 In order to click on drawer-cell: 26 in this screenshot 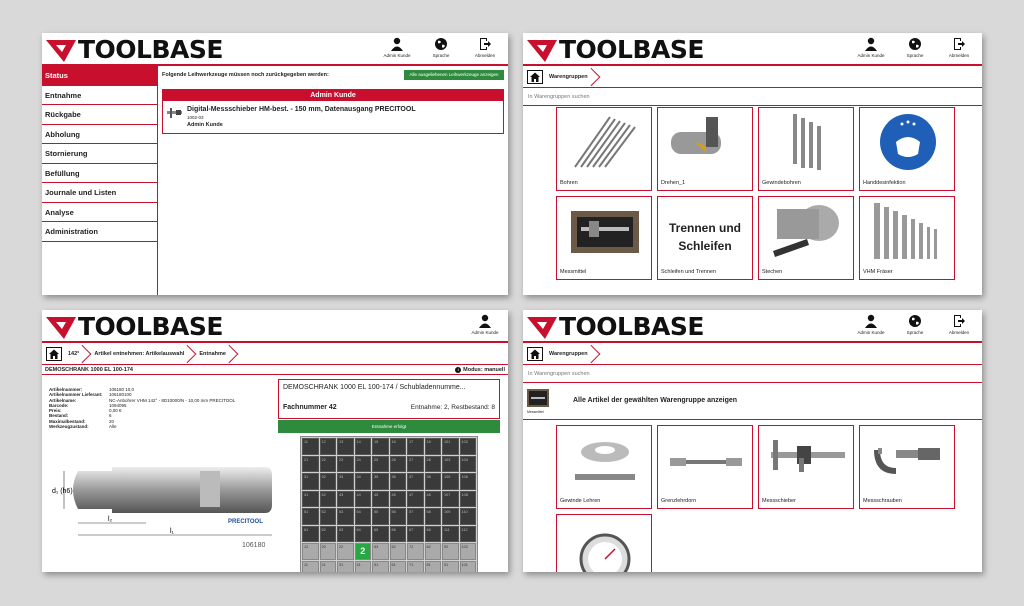, I will do `click(397, 463)`.